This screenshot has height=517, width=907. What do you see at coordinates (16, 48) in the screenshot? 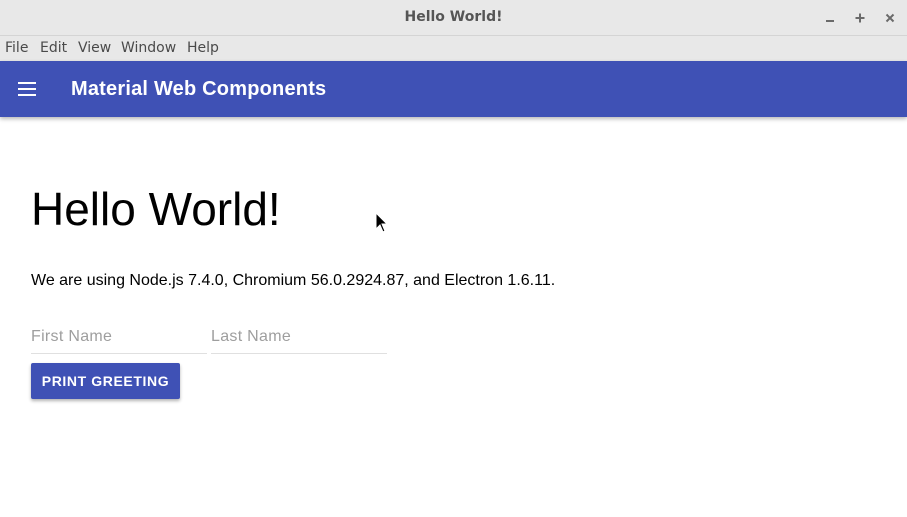
I see `menu-file: File` at bounding box center [16, 48].